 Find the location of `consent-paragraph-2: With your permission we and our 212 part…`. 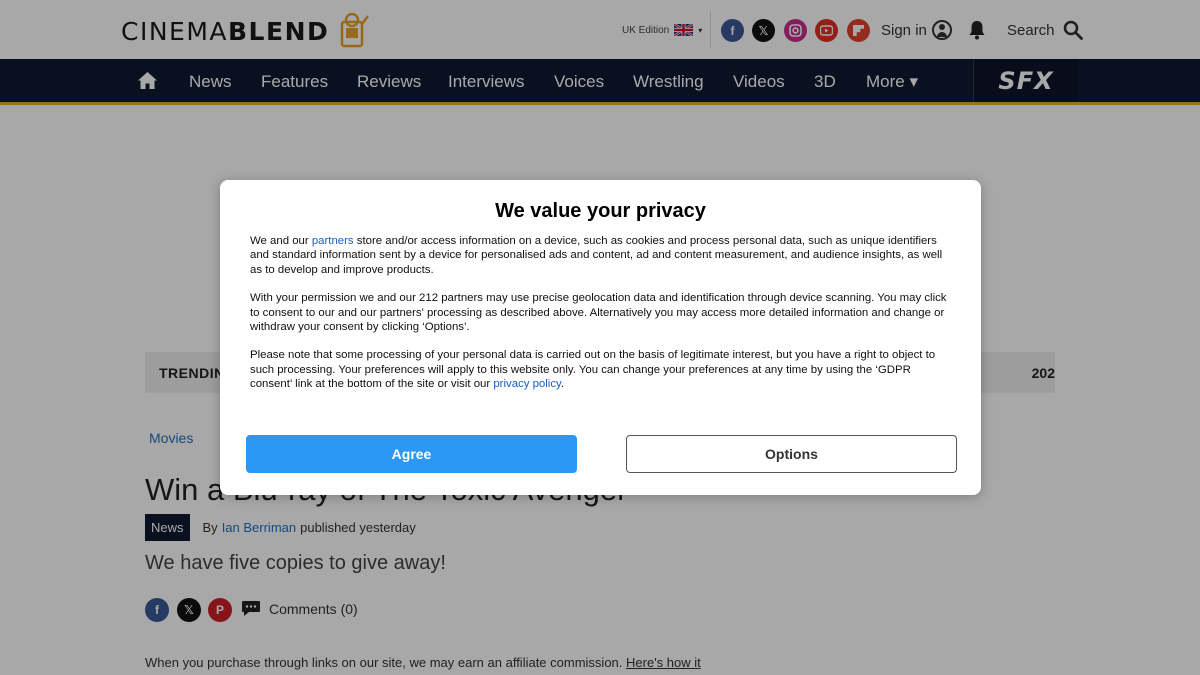

consent-paragraph-2: With your permission we and our 212 part… is located at coordinates (598, 313).